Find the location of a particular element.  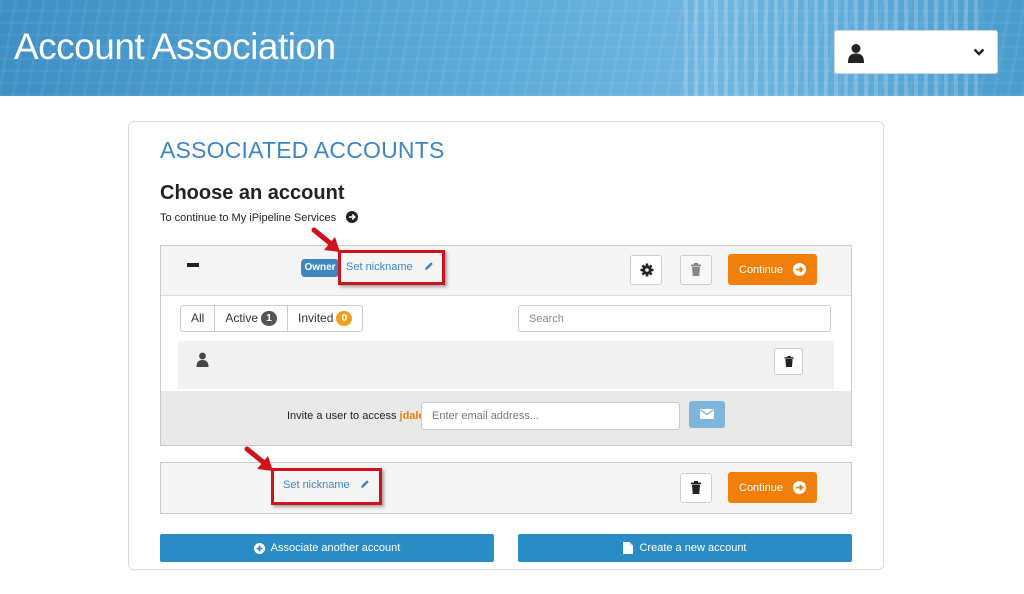

plus-circle-icon is located at coordinates (259, 548).